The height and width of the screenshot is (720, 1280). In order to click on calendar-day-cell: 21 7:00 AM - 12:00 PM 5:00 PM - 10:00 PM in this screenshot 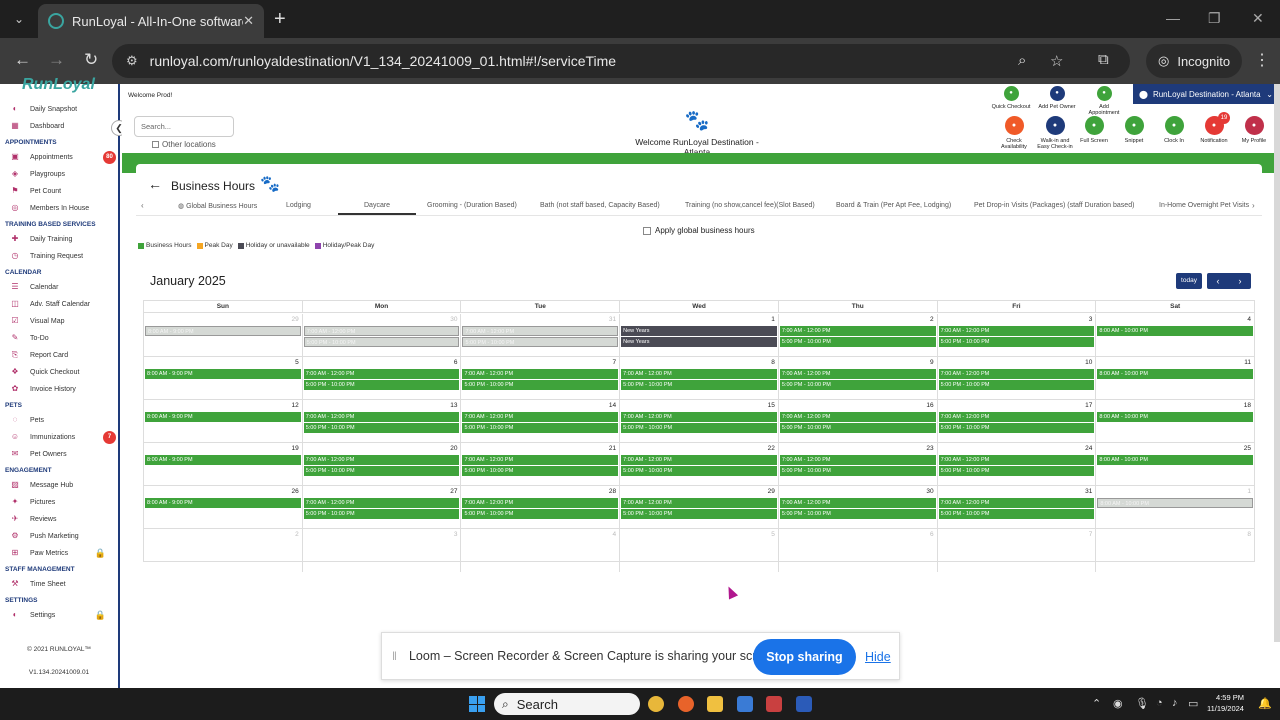, I will do `click(541, 464)`.